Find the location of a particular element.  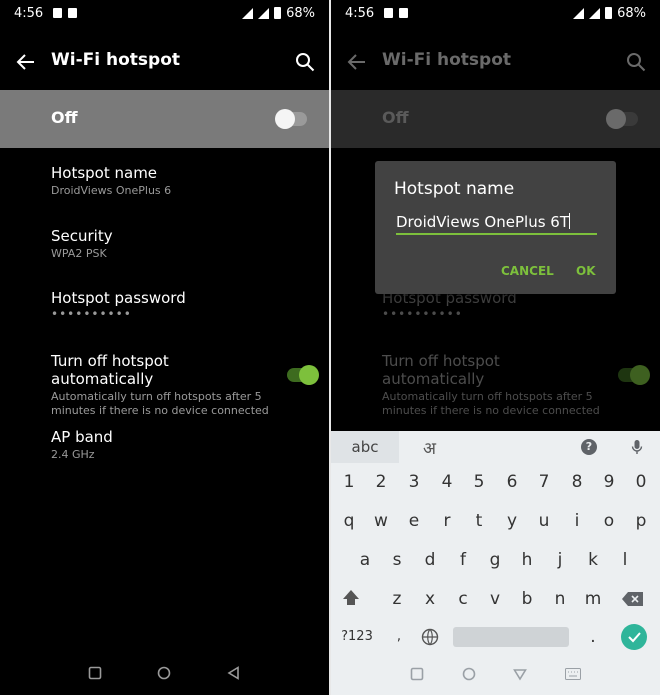

setting-summary: WPA2 PSK is located at coordinates (79, 253).